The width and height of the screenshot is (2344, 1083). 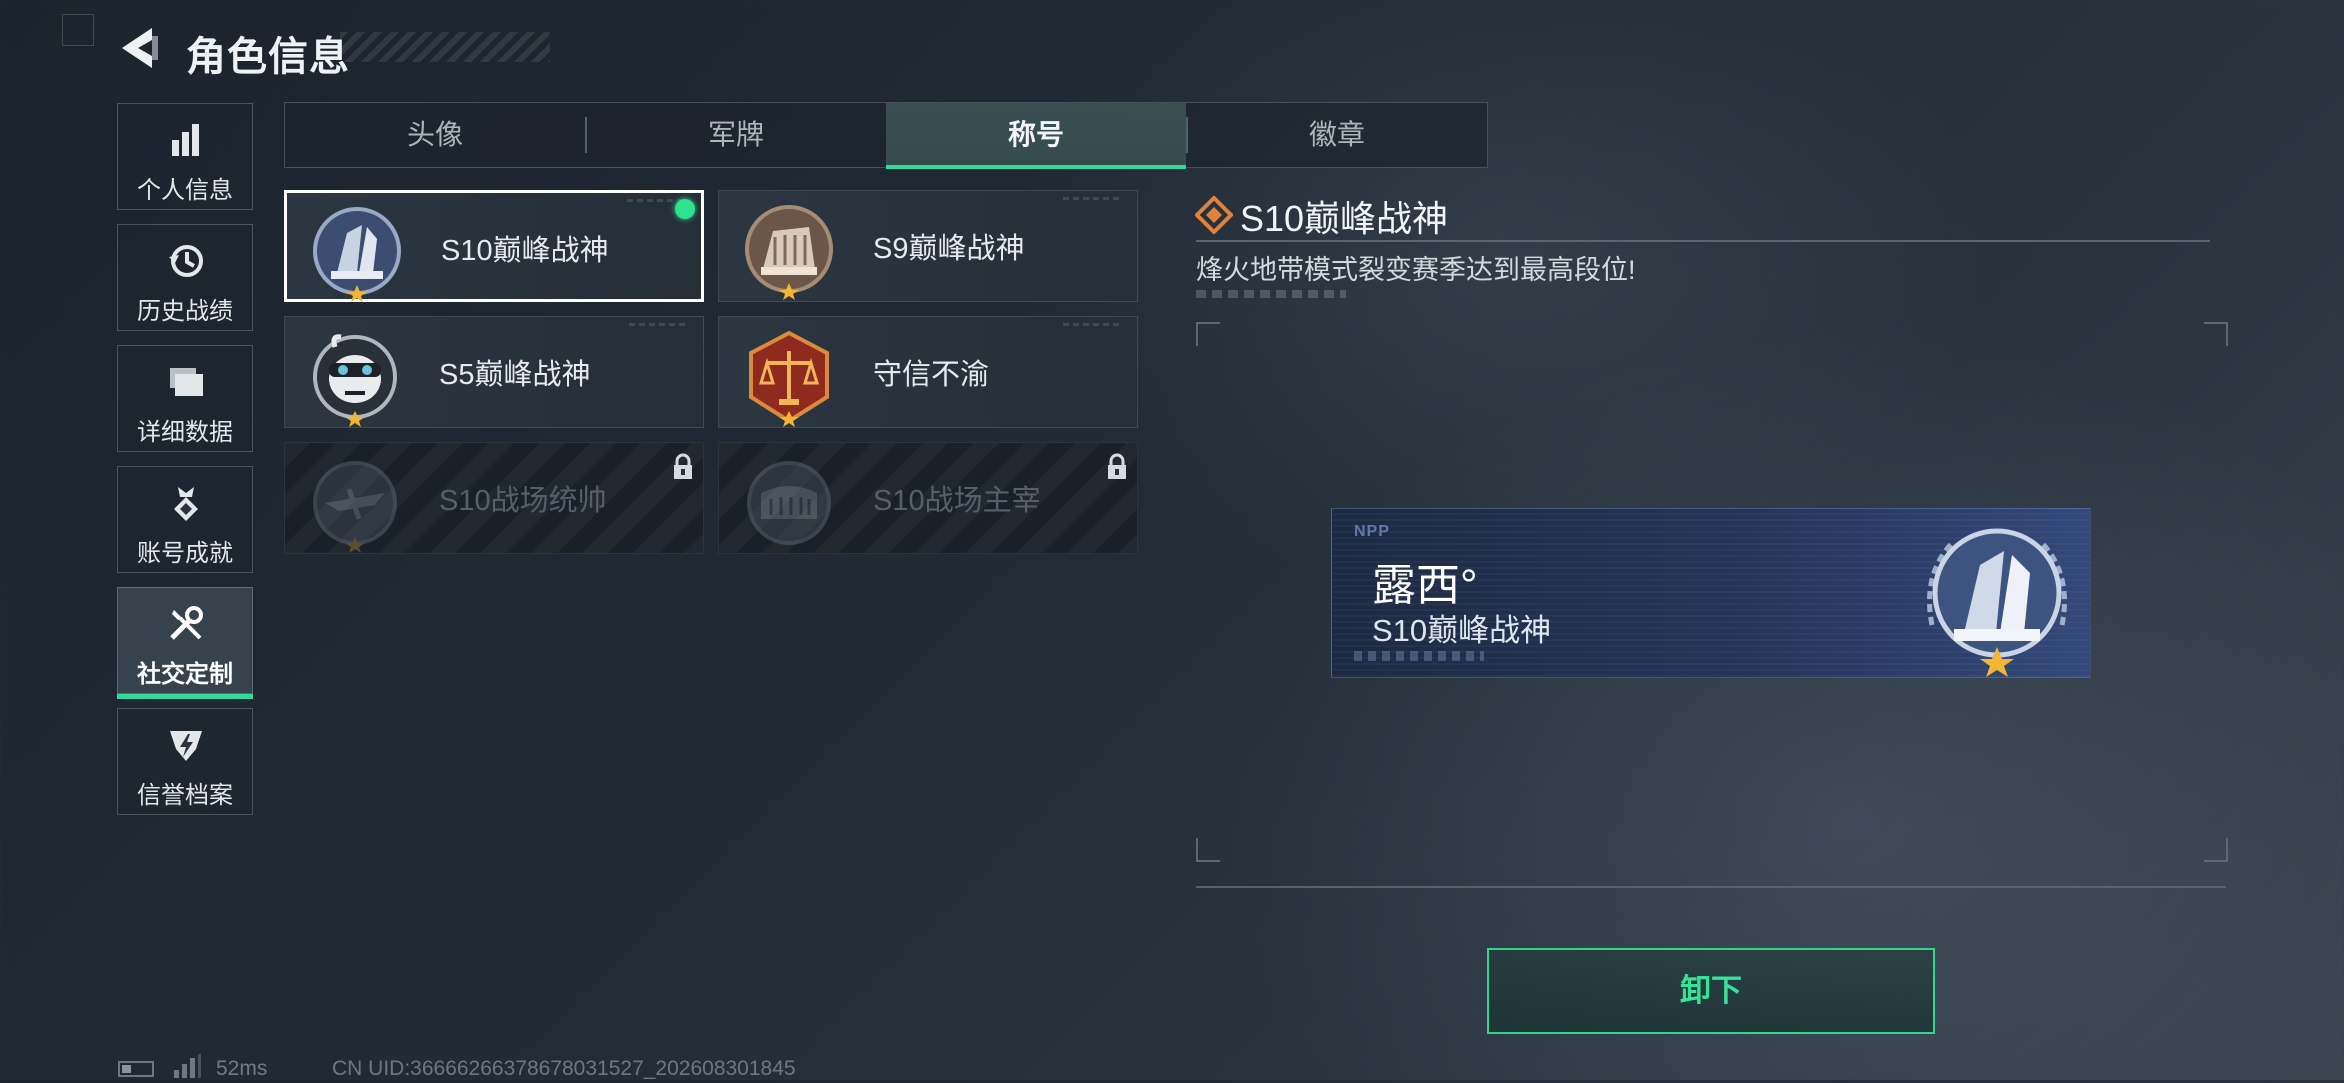 I want to click on sidebar-item-label: 社交定制, so click(x=185, y=674).